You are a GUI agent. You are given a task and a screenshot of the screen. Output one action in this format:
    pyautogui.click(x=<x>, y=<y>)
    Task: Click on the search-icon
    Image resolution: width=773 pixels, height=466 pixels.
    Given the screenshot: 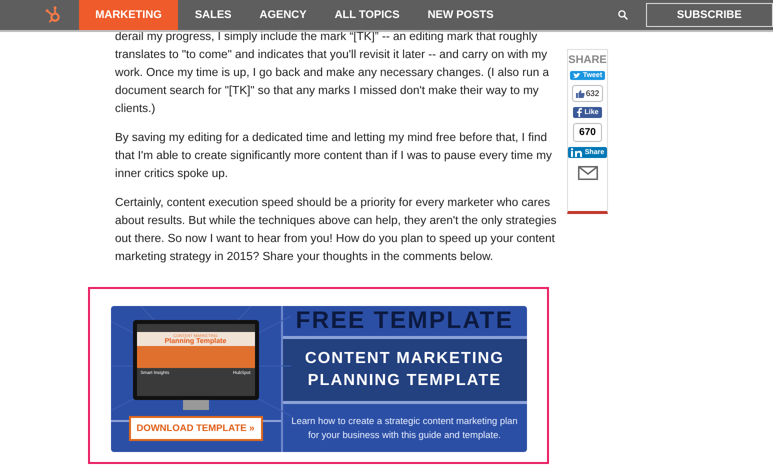 What is the action you would take?
    pyautogui.click(x=623, y=15)
    